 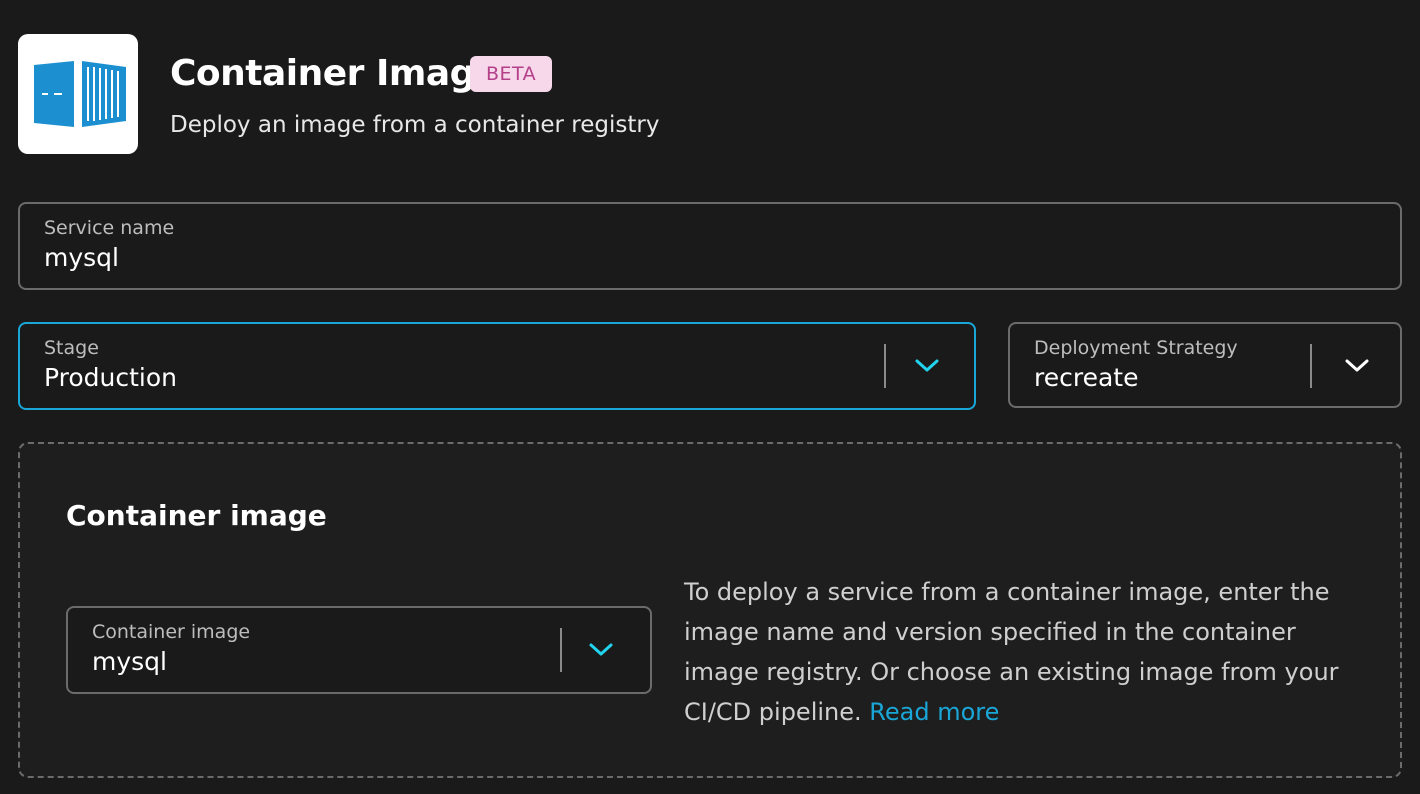 I want to click on page-title: Container Image, so click(x=334, y=73).